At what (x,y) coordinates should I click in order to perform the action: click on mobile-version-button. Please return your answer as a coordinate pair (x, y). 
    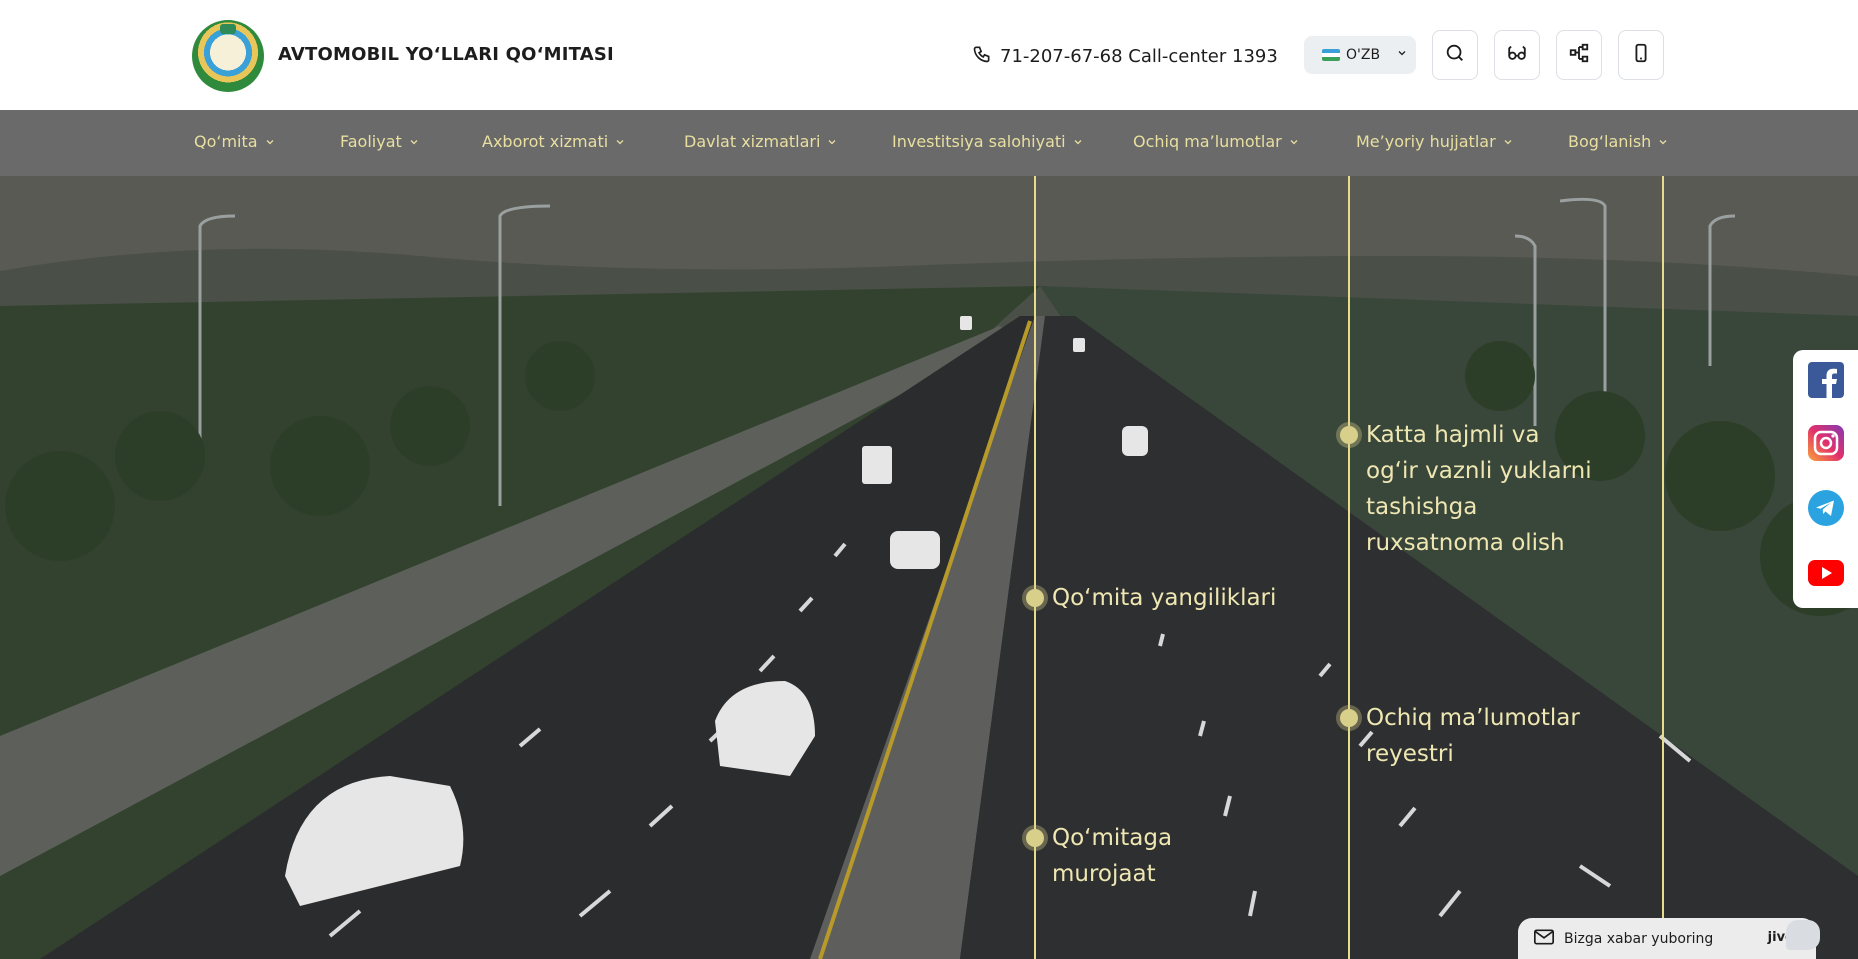
    Looking at the image, I should click on (1641, 55).